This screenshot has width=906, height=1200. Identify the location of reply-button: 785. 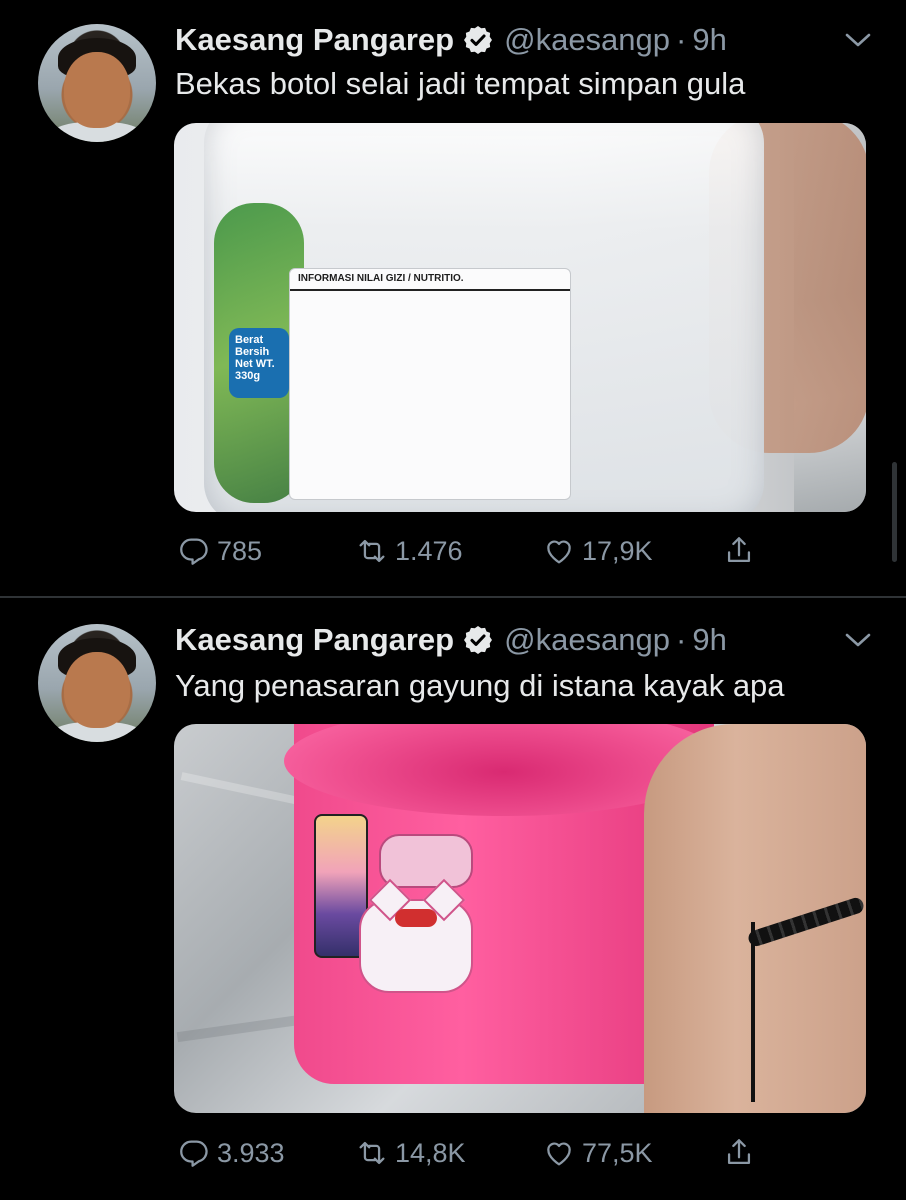
(219, 551).